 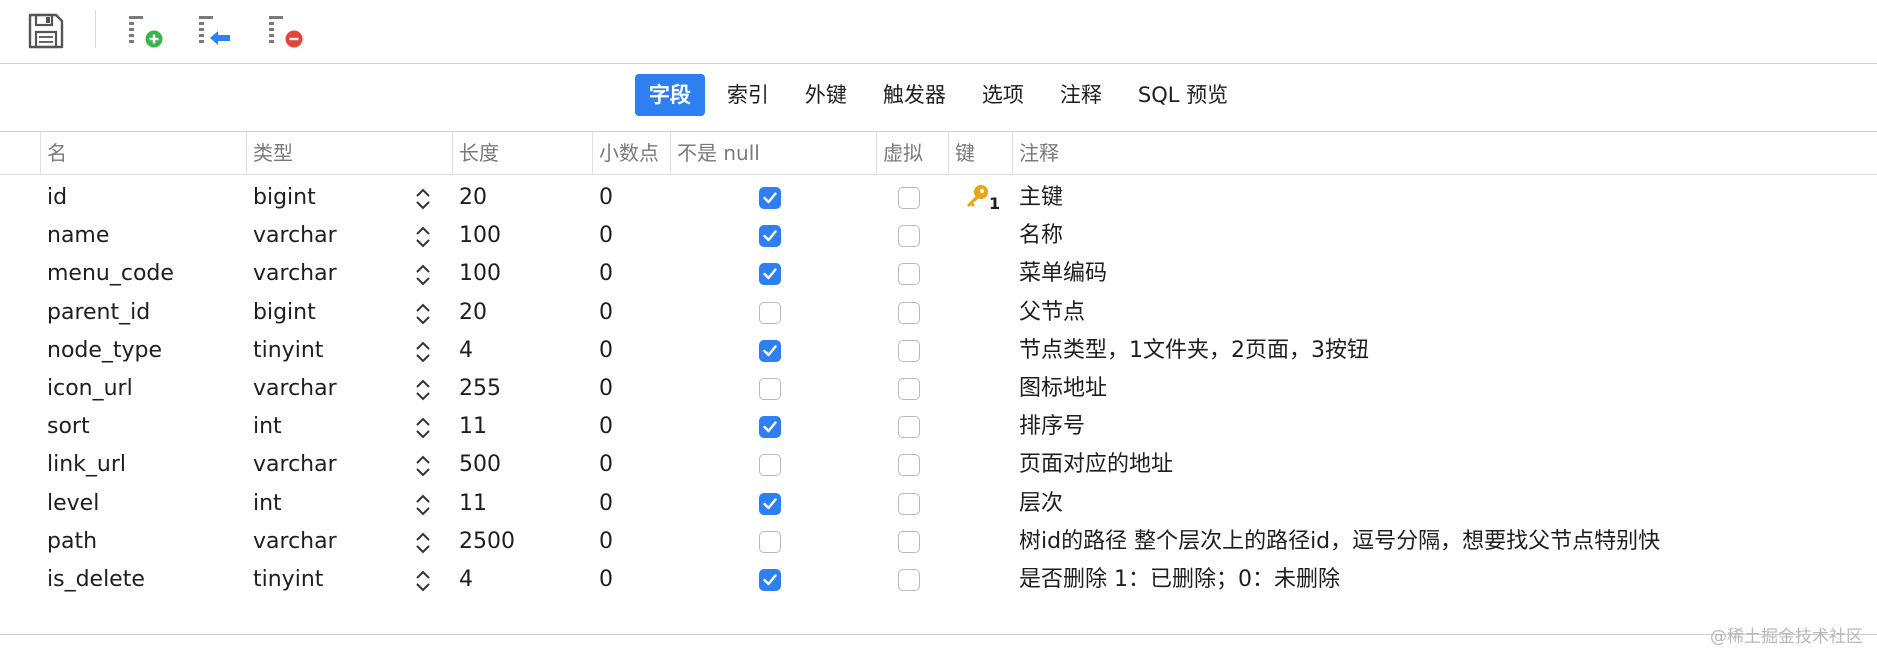 I want to click on delete-field-button, so click(x=288, y=31).